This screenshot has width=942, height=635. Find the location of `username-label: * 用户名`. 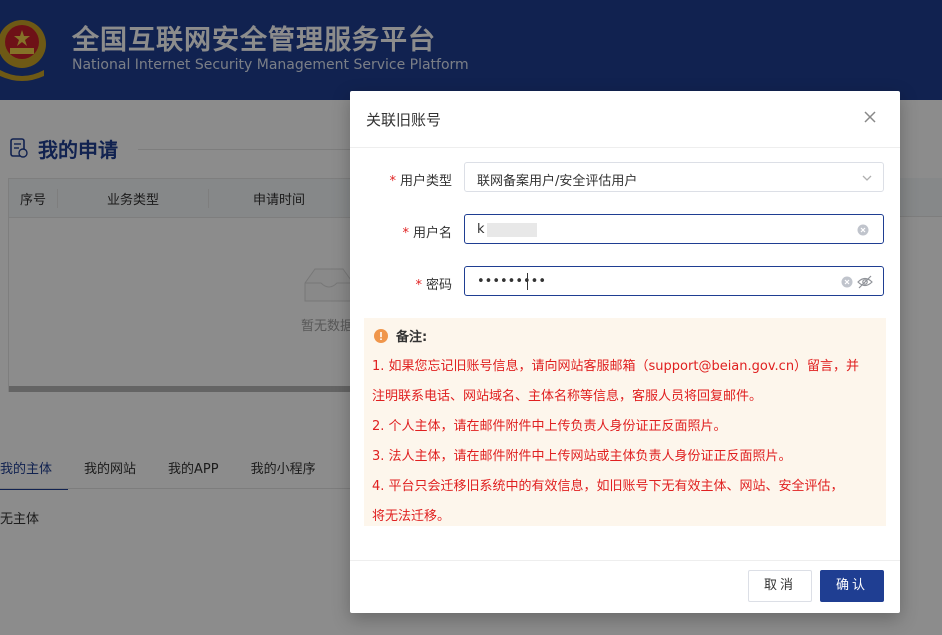

username-label: * 用户名 is located at coordinates (427, 231).